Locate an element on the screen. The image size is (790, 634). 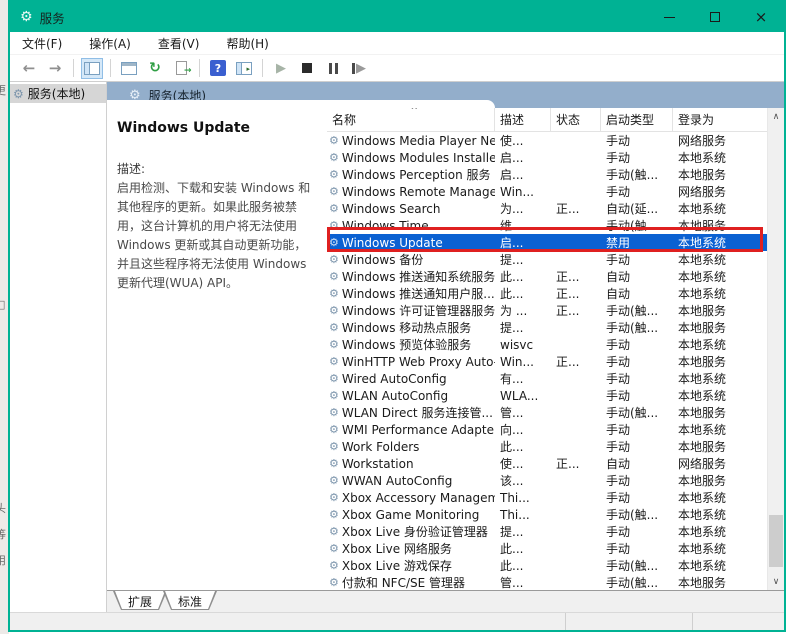
service-row: ⚙ Workstation 使... 正... 自动 网络服务 is located at coordinates (547, 463).